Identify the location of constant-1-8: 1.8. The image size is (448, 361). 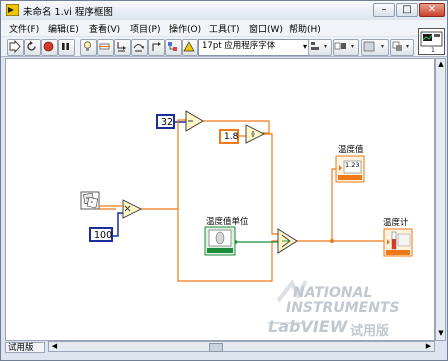
(229, 136).